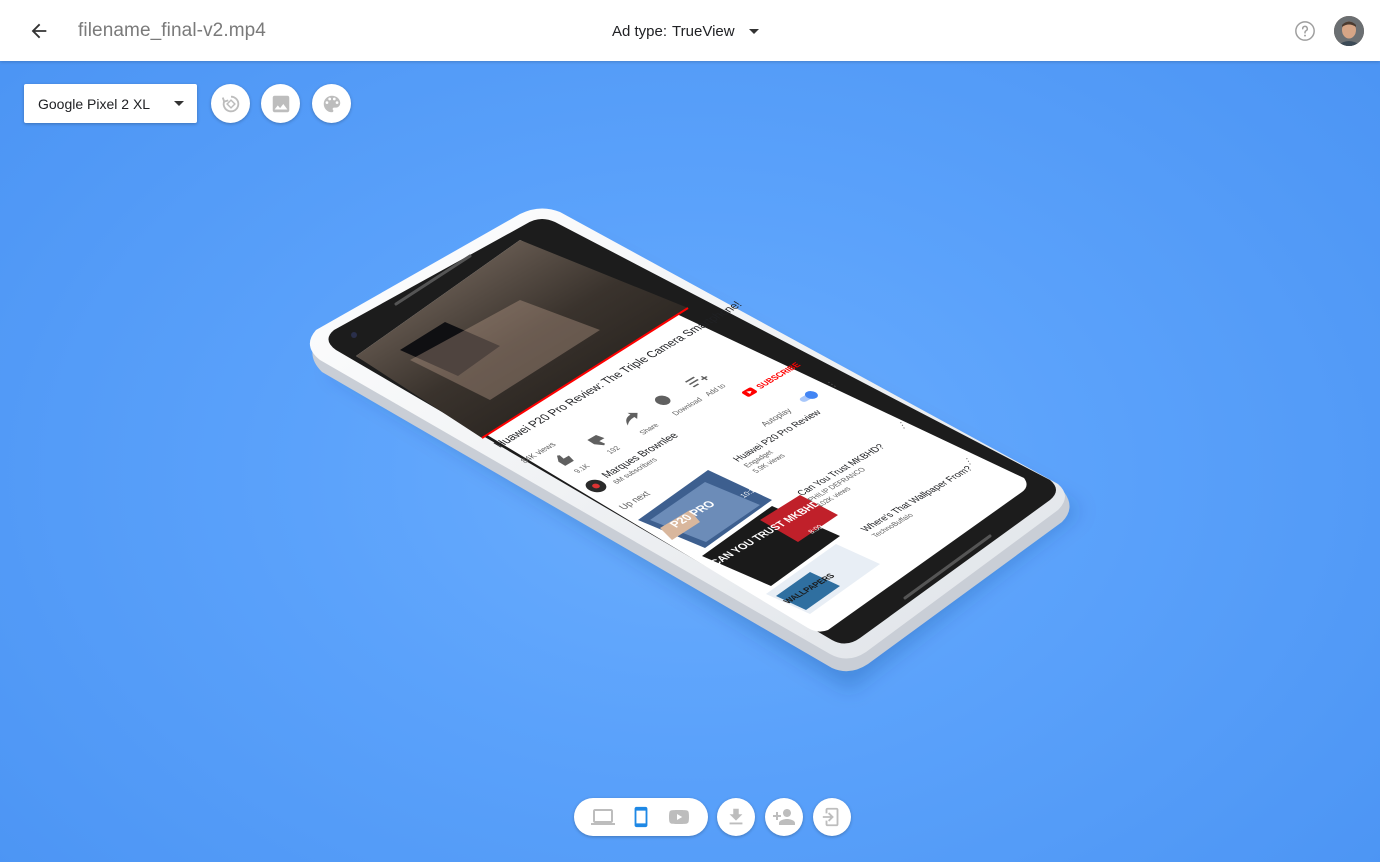 The image size is (1380, 862). What do you see at coordinates (172, 30) in the screenshot?
I see `file-name: filename_final-v2.mp4` at bounding box center [172, 30].